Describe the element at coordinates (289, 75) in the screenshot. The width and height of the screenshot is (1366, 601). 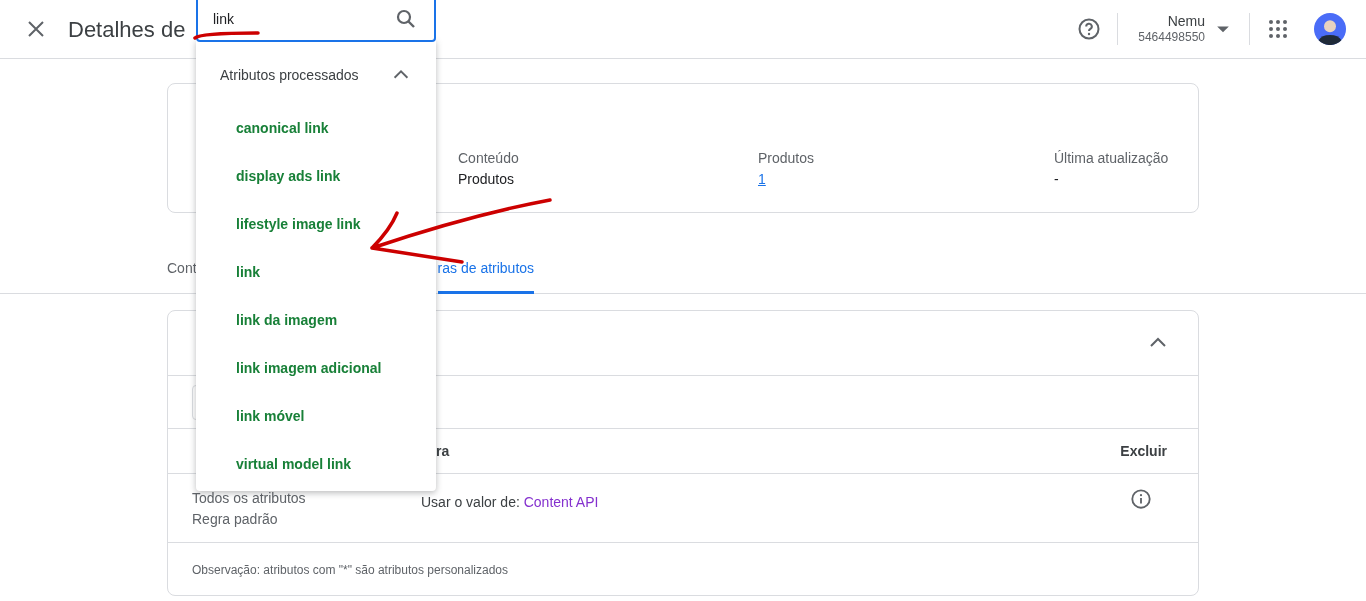
I see `group-label: Atributos processados` at that location.